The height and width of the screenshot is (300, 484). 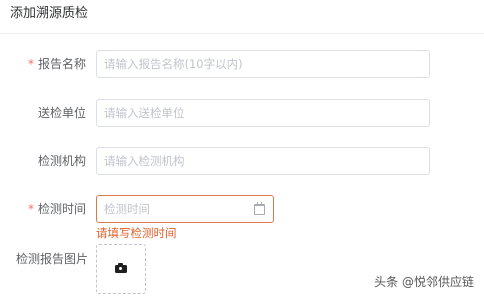 I want to click on calendar-icon, so click(x=259, y=208).